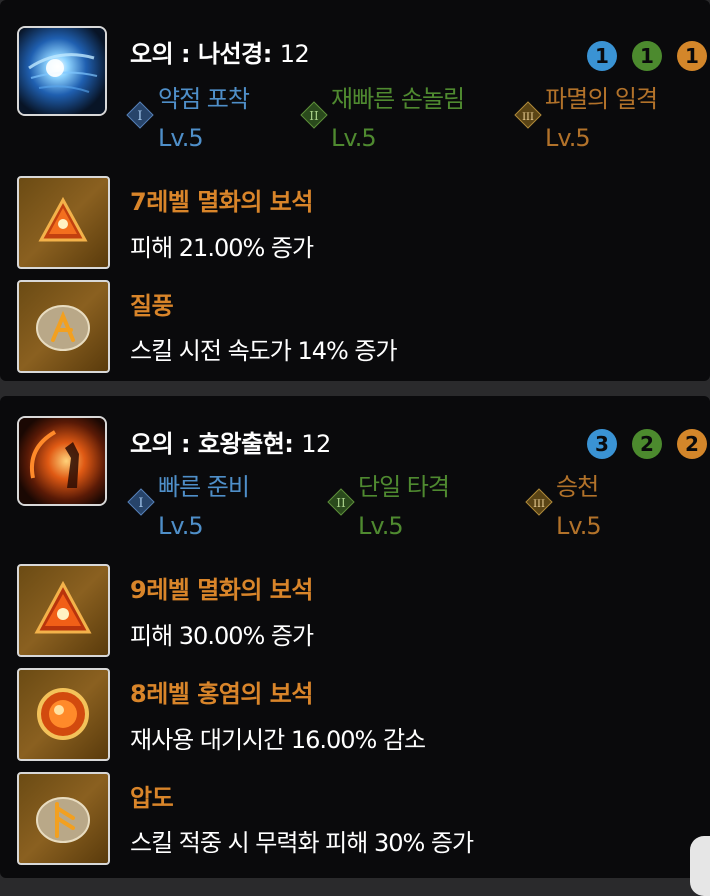 The width and height of the screenshot is (710, 896). What do you see at coordinates (63, 714) in the screenshot?
I see `round-gem-icon` at bounding box center [63, 714].